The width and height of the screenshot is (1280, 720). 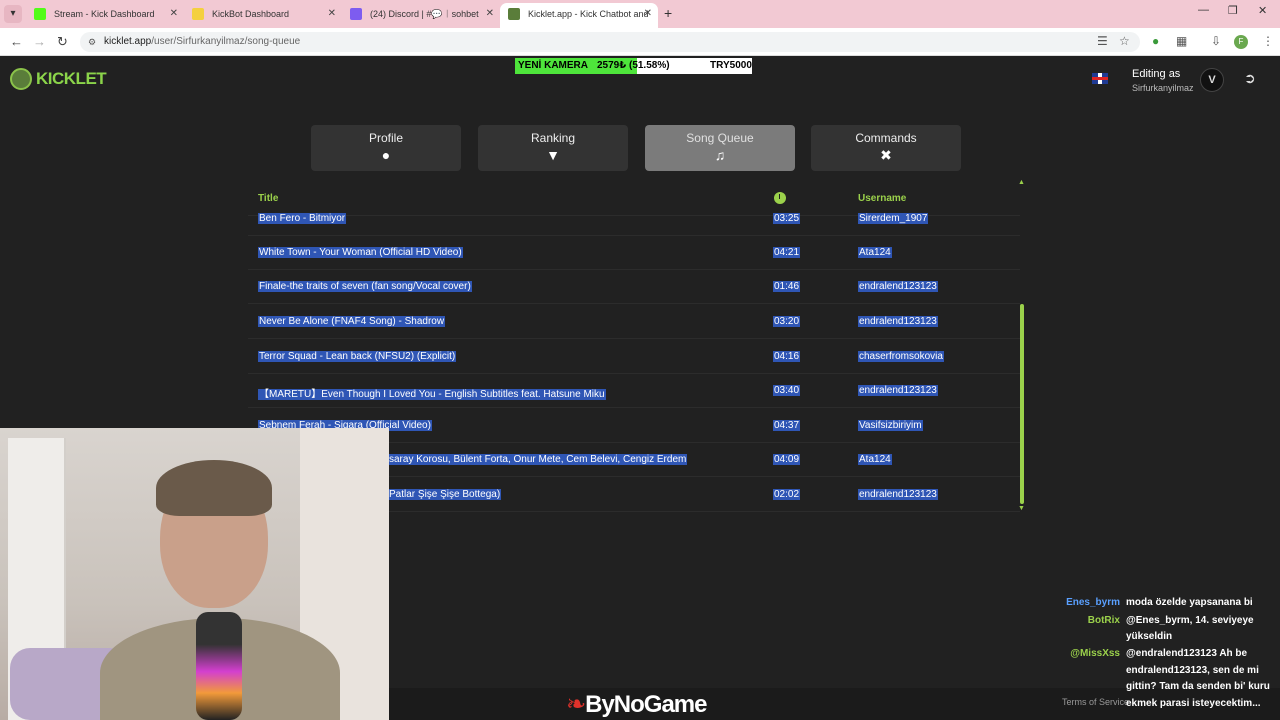 What do you see at coordinates (1189, 602) in the screenshot?
I see `chat-message-line: moda özelde yapsanana bi` at bounding box center [1189, 602].